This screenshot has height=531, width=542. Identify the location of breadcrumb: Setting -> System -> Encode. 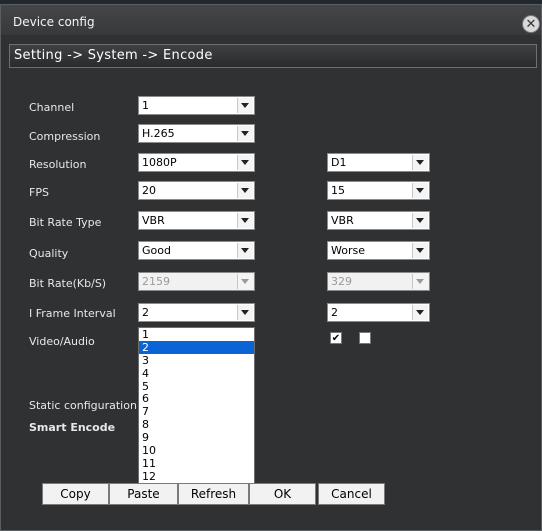
(273, 56).